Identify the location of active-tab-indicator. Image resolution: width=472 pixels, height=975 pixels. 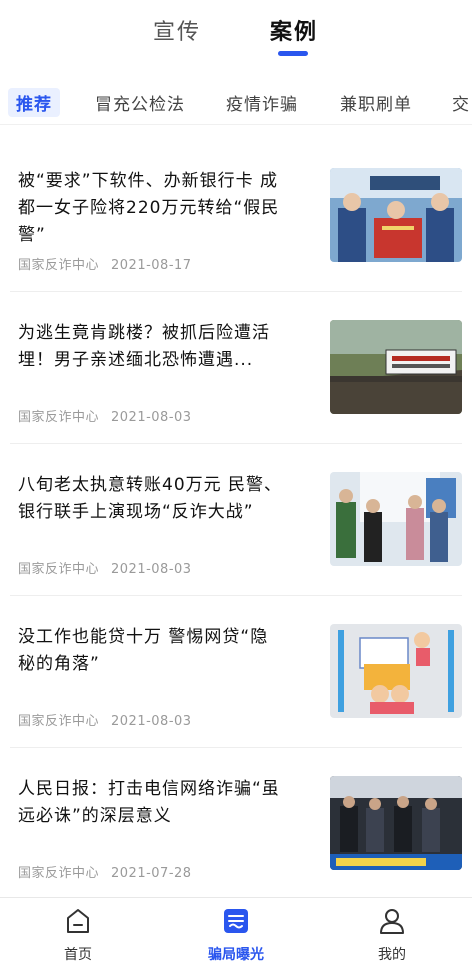
(293, 53).